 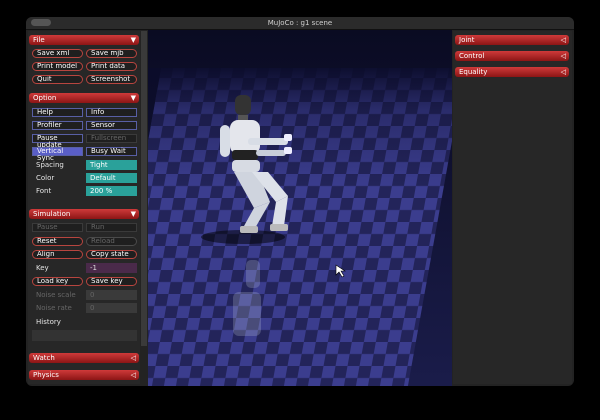 What do you see at coordinates (512, 56) in the screenshot?
I see `control-section-header: Control ◁` at bounding box center [512, 56].